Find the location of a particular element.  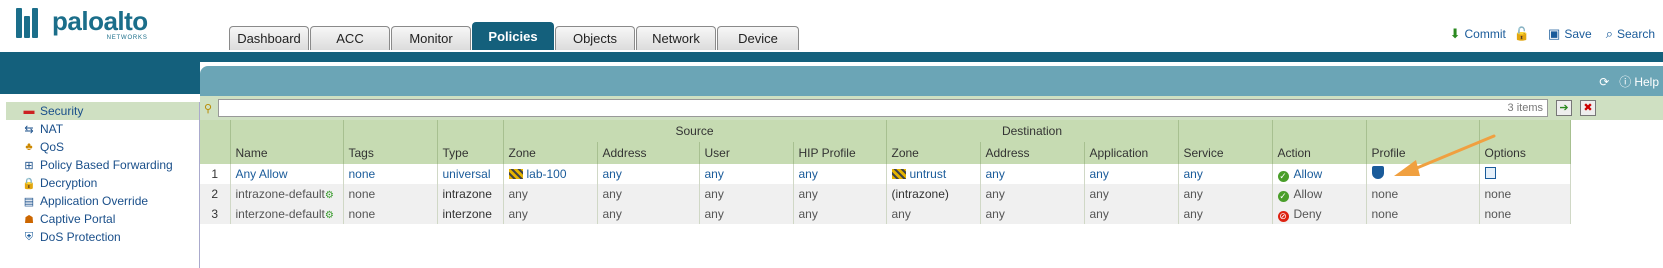

sidebar-item-security: ▬ Security is located at coordinates (102, 111).